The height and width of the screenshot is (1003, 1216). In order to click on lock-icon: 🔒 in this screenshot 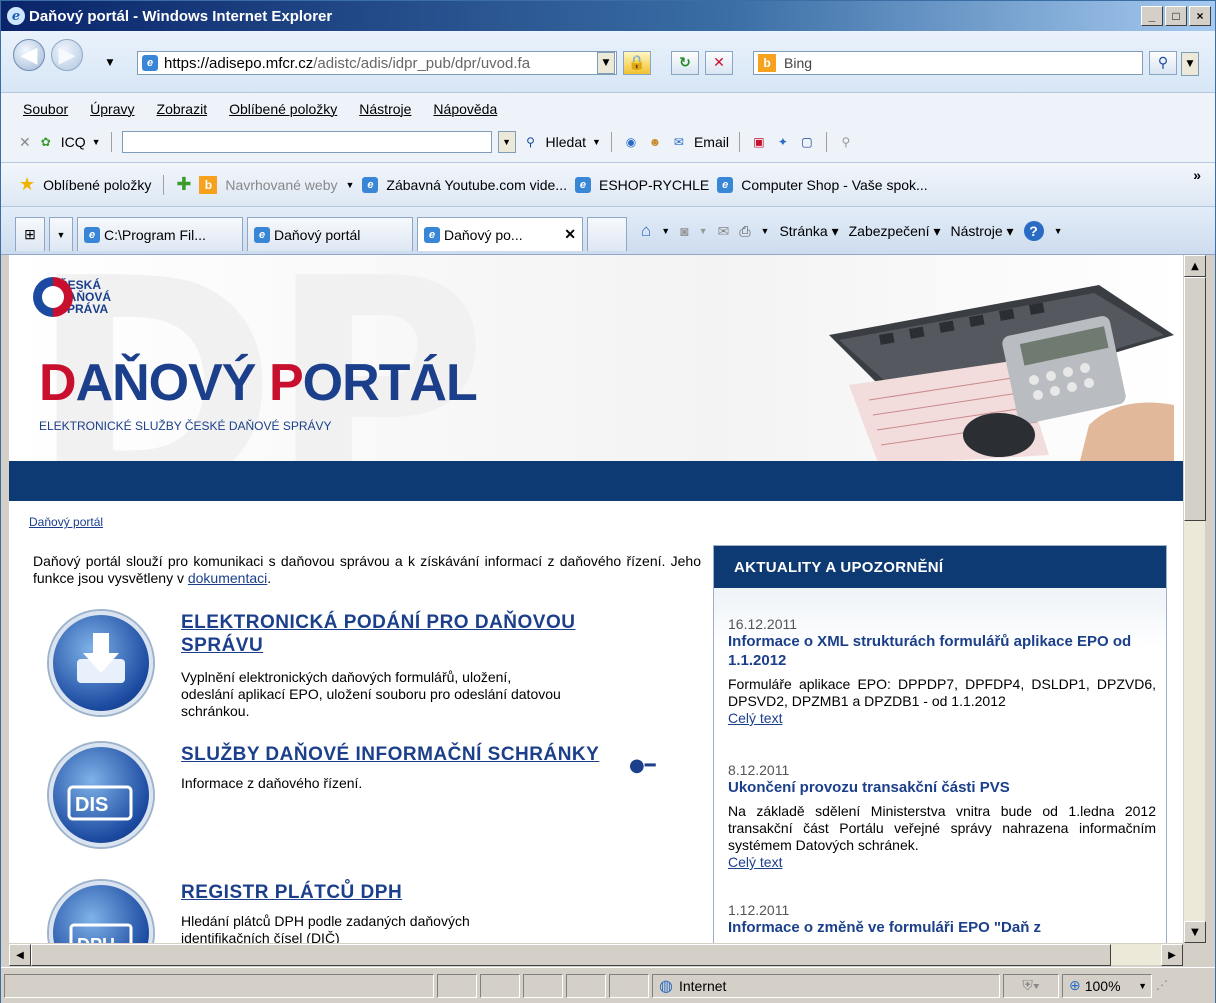, I will do `click(637, 63)`.